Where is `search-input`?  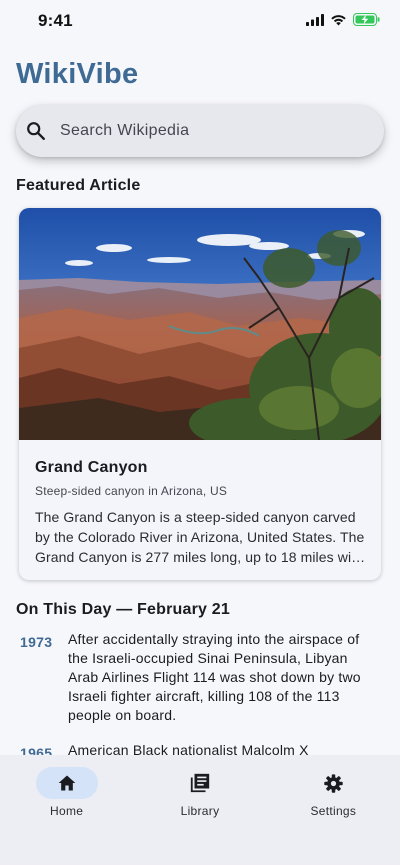 search-input is located at coordinates (210, 131).